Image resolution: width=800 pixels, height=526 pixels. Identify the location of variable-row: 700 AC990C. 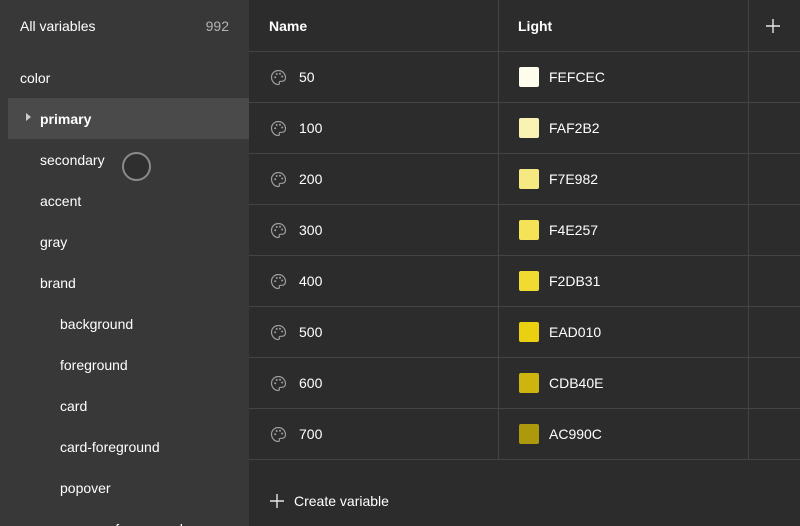
(524, 434).